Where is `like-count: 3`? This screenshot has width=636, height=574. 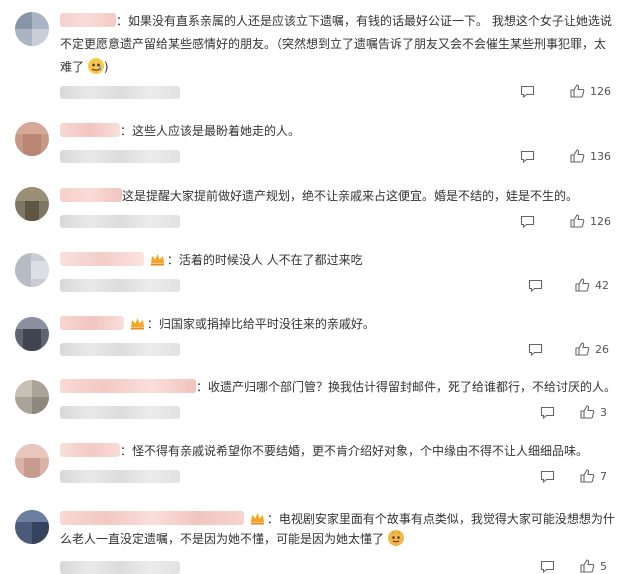
like-count: 3 is located at coordinates (603, 412).